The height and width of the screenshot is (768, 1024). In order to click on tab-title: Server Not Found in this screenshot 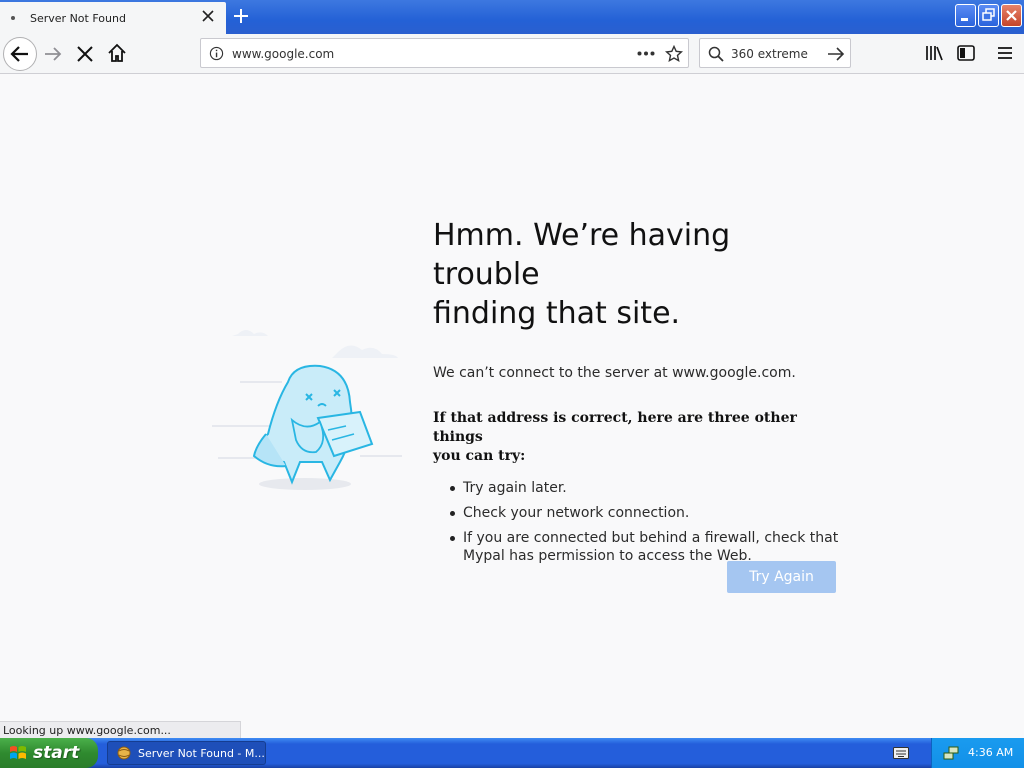, I will do `click(78, 18)`.